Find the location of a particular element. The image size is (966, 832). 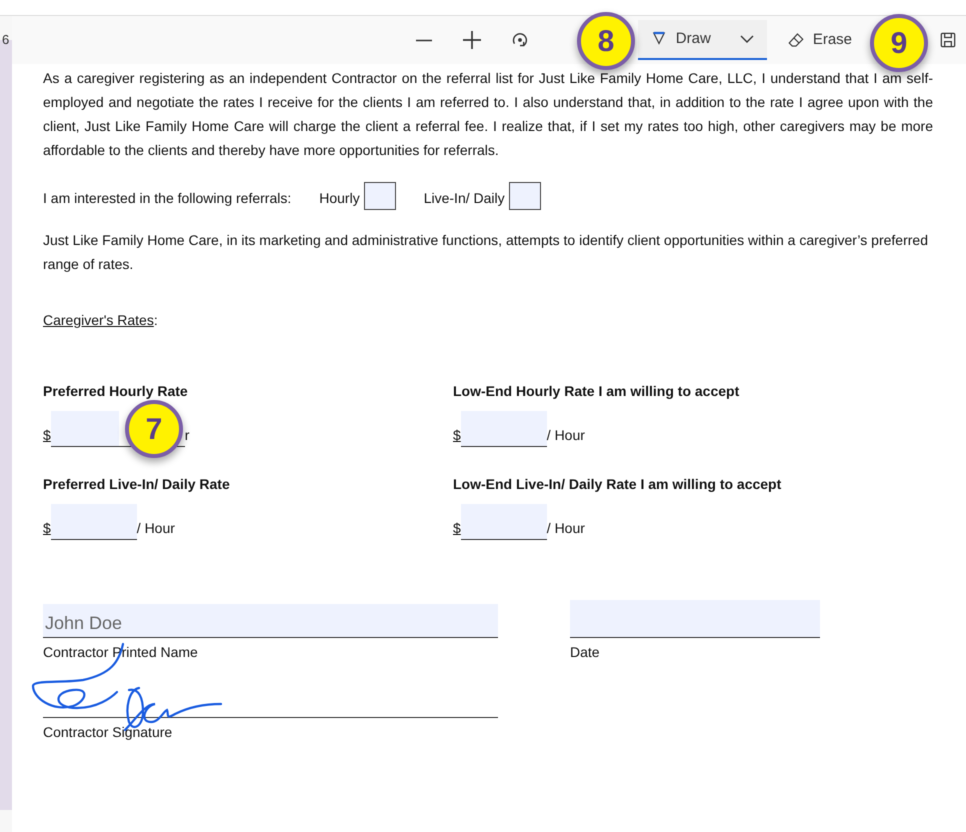

rate-label: Low-End Live-In/ Daily Rate I am willing to accept is located at coordinates (617, 484).